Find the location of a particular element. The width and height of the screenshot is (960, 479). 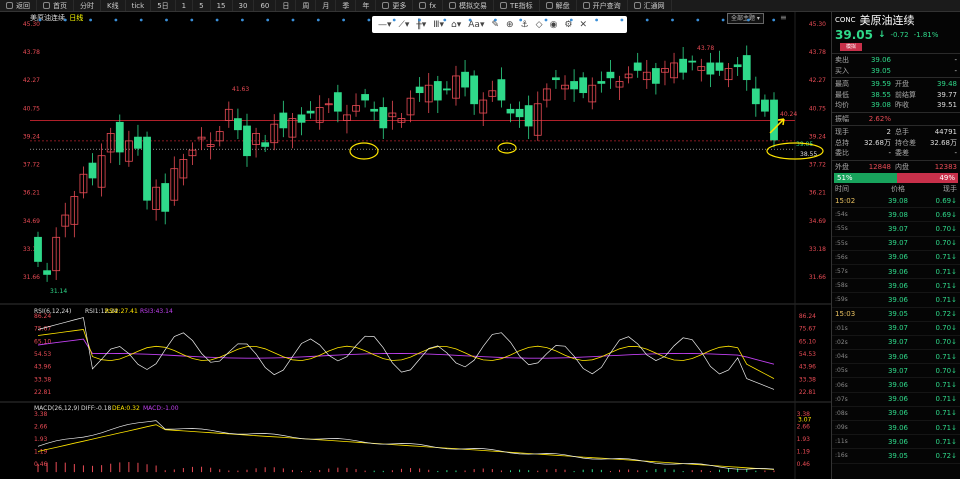

tick-row: :01s 39.07 0.70↓ is located at coordinates (896, 329).